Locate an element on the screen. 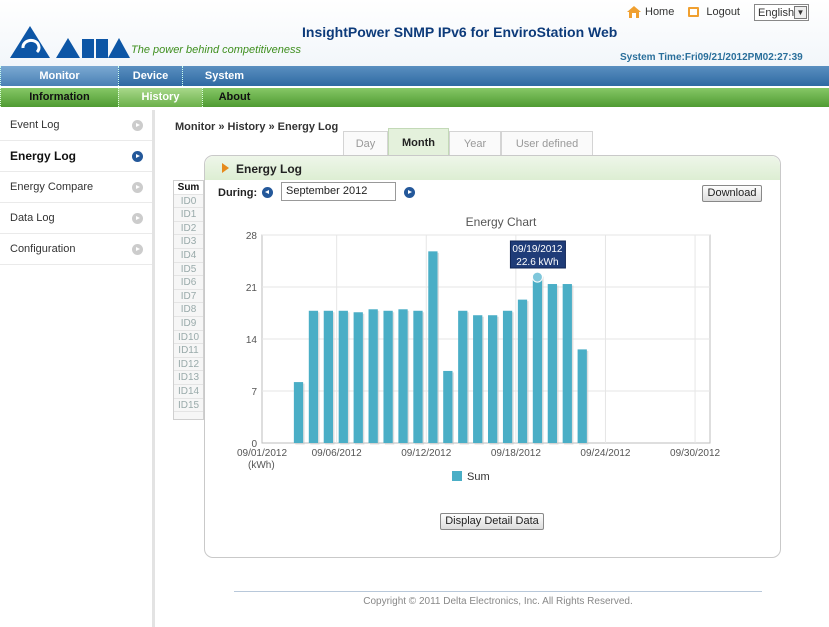 The height and width of the screenshot is (627, 829). id-item: ID1 is located at coordinates (188, 215).